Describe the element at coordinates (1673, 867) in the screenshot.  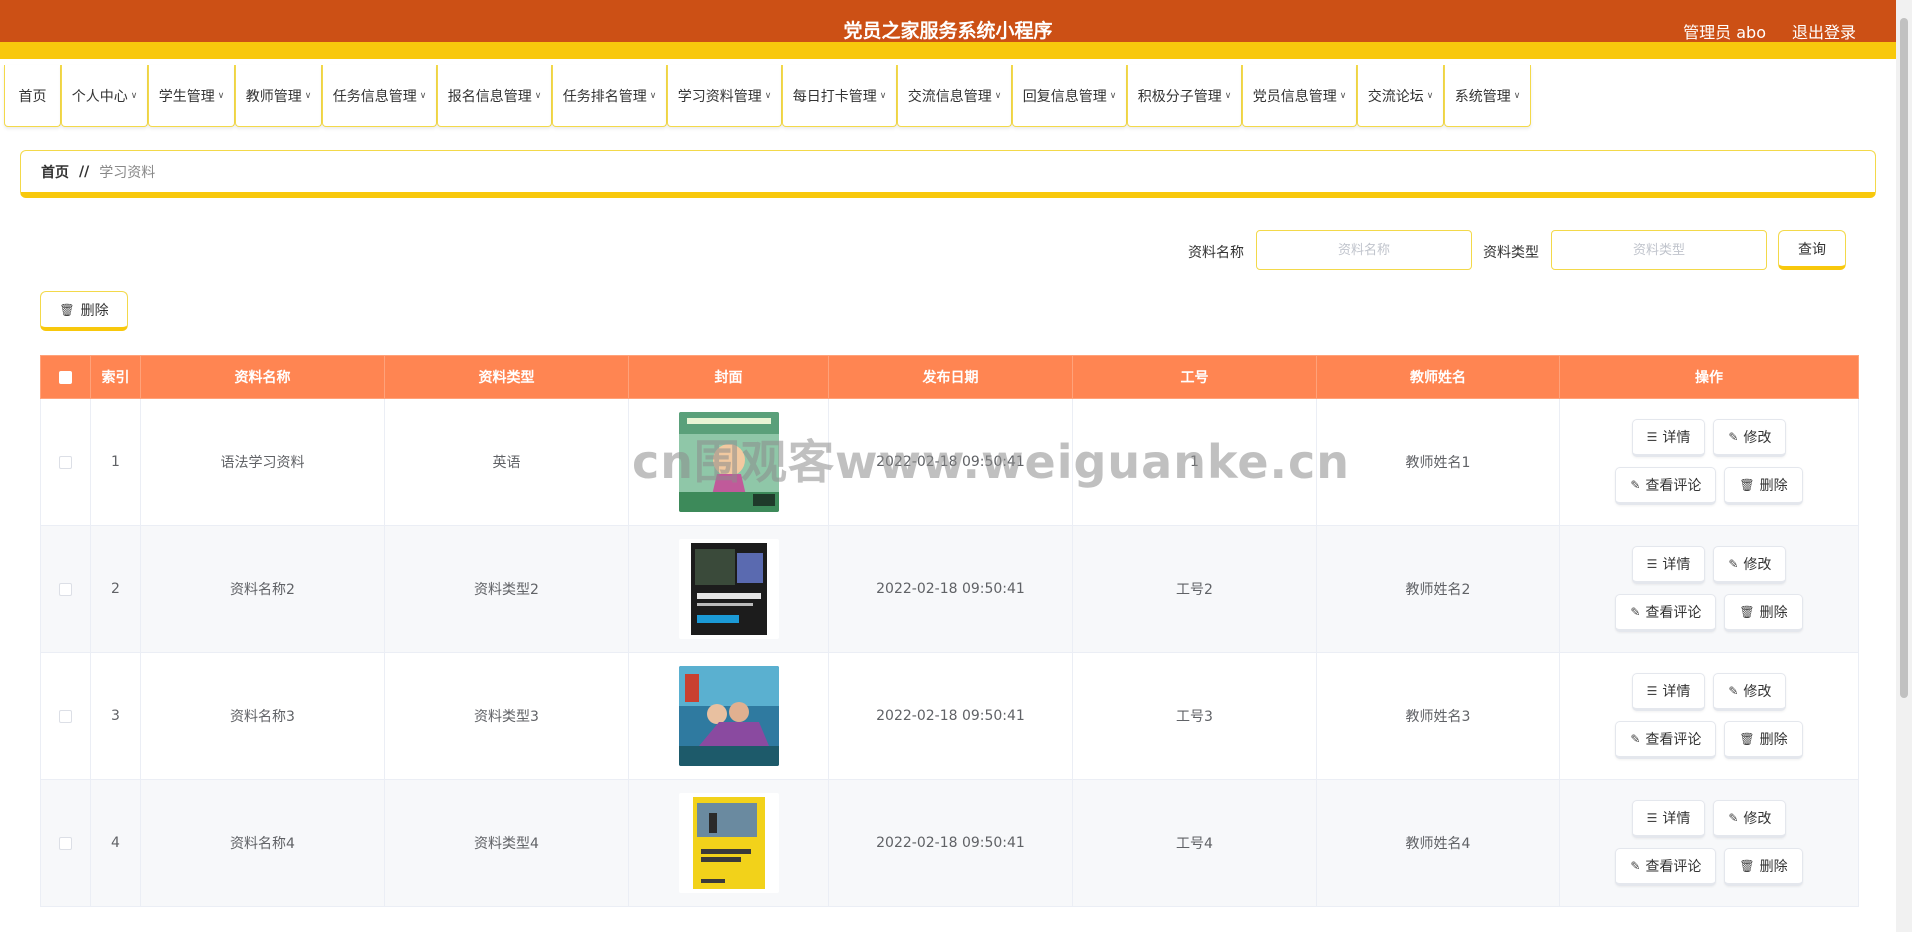
I see `view-comments-label: 查看评论` at that location.